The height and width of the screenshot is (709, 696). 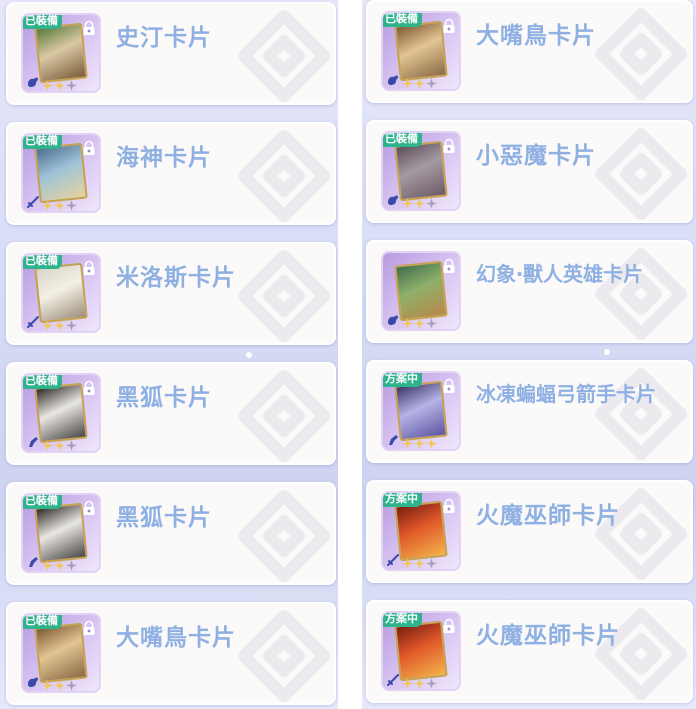 I want to click on card-list-item: 幻象‧獸人英雄卡片, so click(x=529, y=291).